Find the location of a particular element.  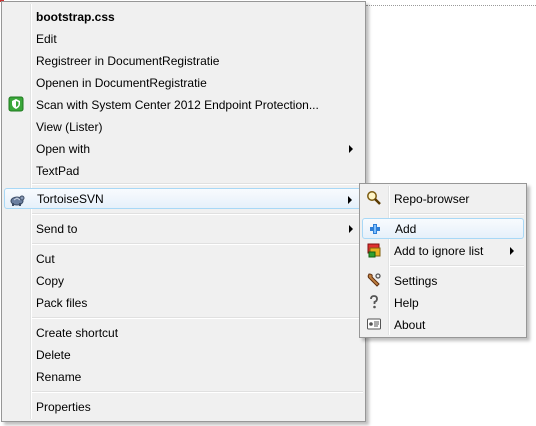

menu-item-label: Copy is located at coordinates (50, 281).